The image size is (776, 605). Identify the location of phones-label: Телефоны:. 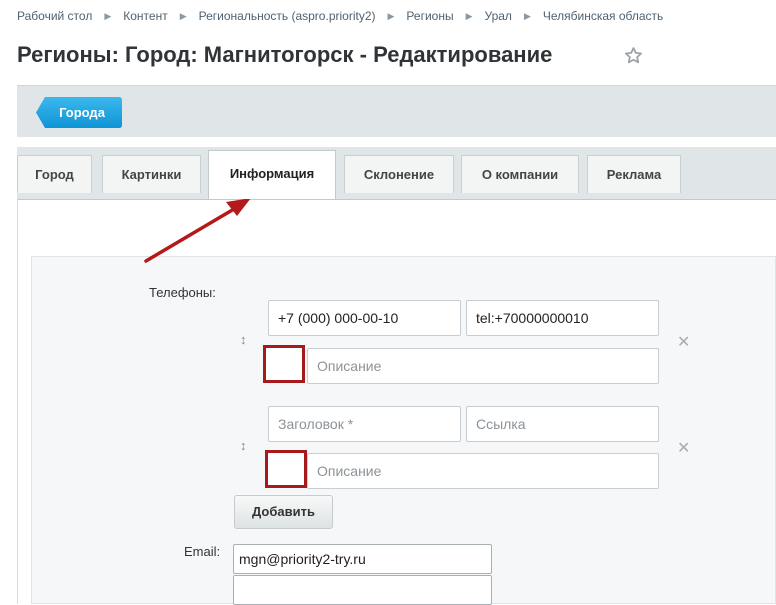
(182, 292).